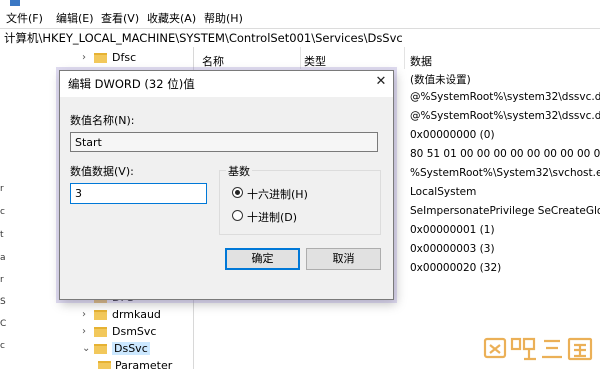 This screenshot has height=369, width=600. Describe the element at coordinates (87, 348) in the screenshot. I see `chevron-down-icon: ⌄` at that location.